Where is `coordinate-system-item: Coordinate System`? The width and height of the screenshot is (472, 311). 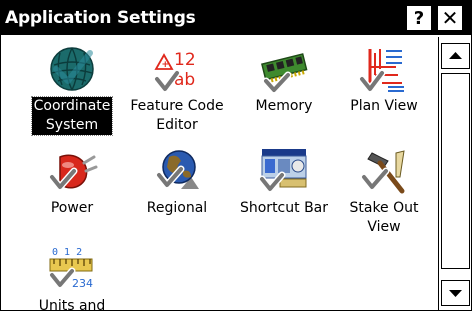 coordinate-system-item: Coordinate System is located at coordinates (72, 90).